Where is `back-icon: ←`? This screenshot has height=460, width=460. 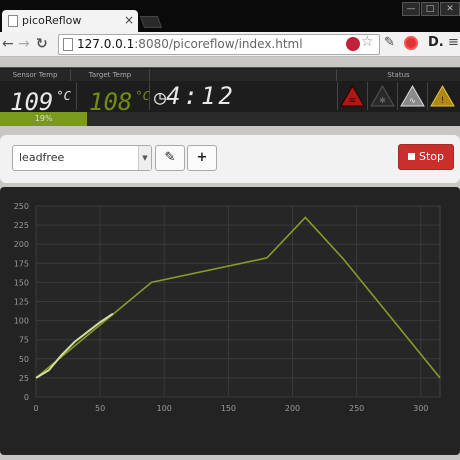
back-icon: ← is located at coordinates (8, 44).